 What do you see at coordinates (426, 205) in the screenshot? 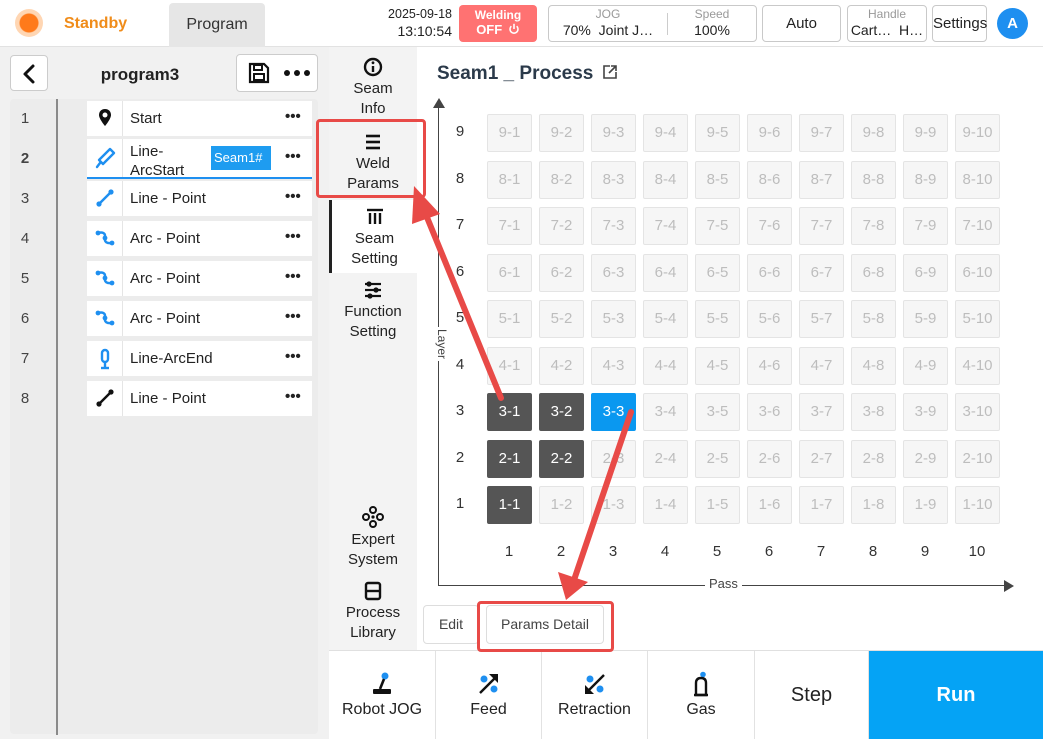
I see `arrow-head-weld-params` at bounding box center [426, 205].